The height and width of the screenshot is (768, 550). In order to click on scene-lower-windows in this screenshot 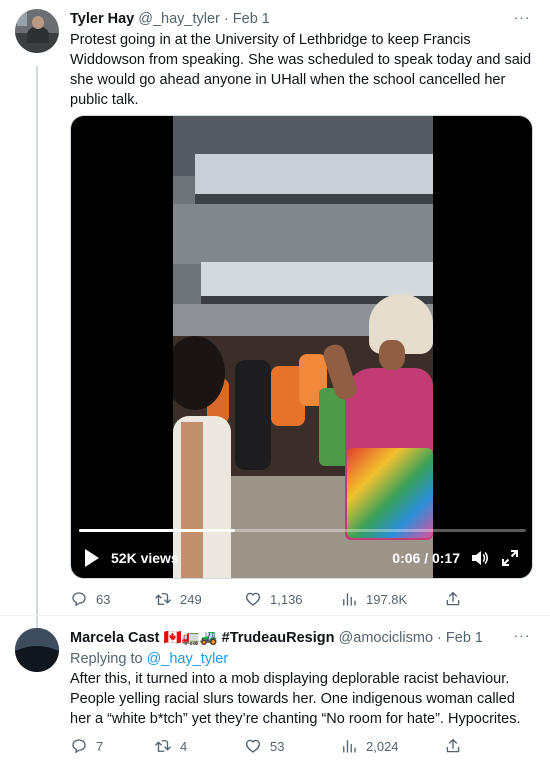, I will do `click(317, 280)`.